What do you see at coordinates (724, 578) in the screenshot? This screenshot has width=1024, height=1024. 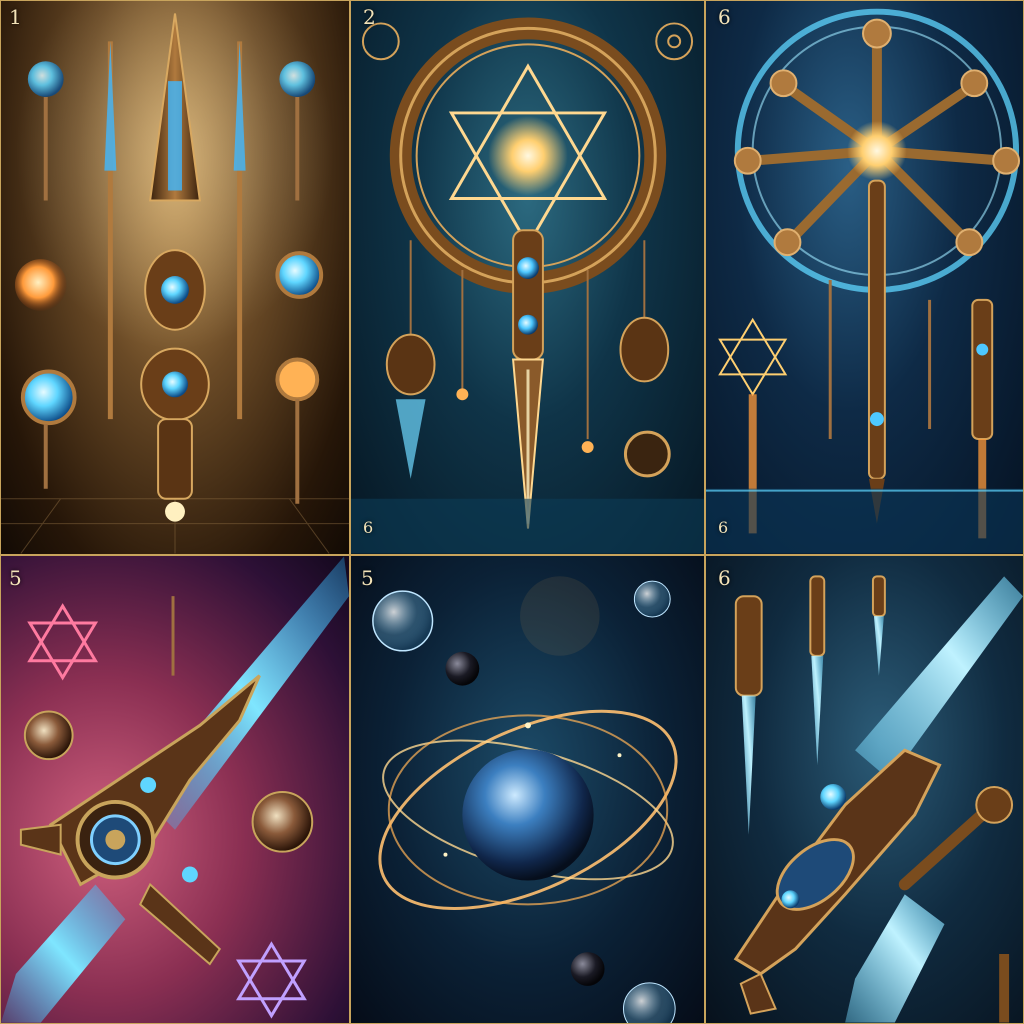 I see `panel-6-number: 6` at bounding box center [724, 578].